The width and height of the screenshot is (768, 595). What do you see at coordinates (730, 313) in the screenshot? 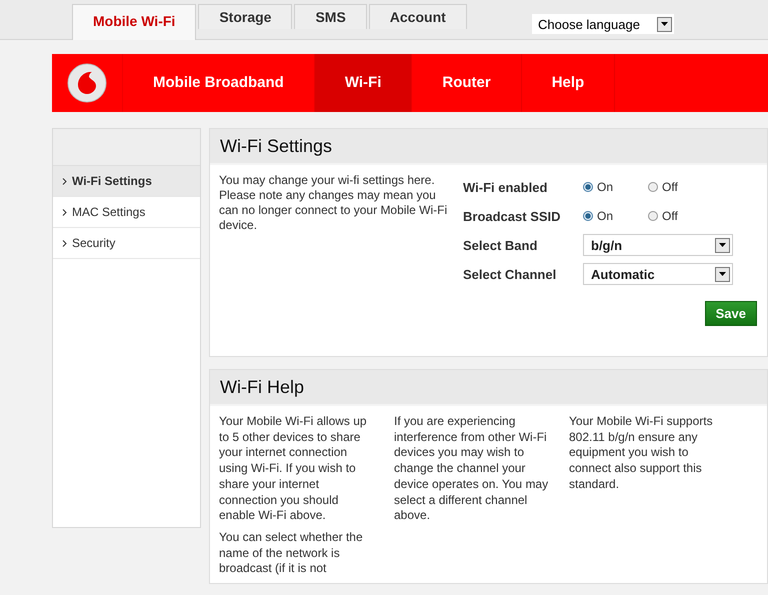
I see `save-button: Save` at bounding box center [730, 313].